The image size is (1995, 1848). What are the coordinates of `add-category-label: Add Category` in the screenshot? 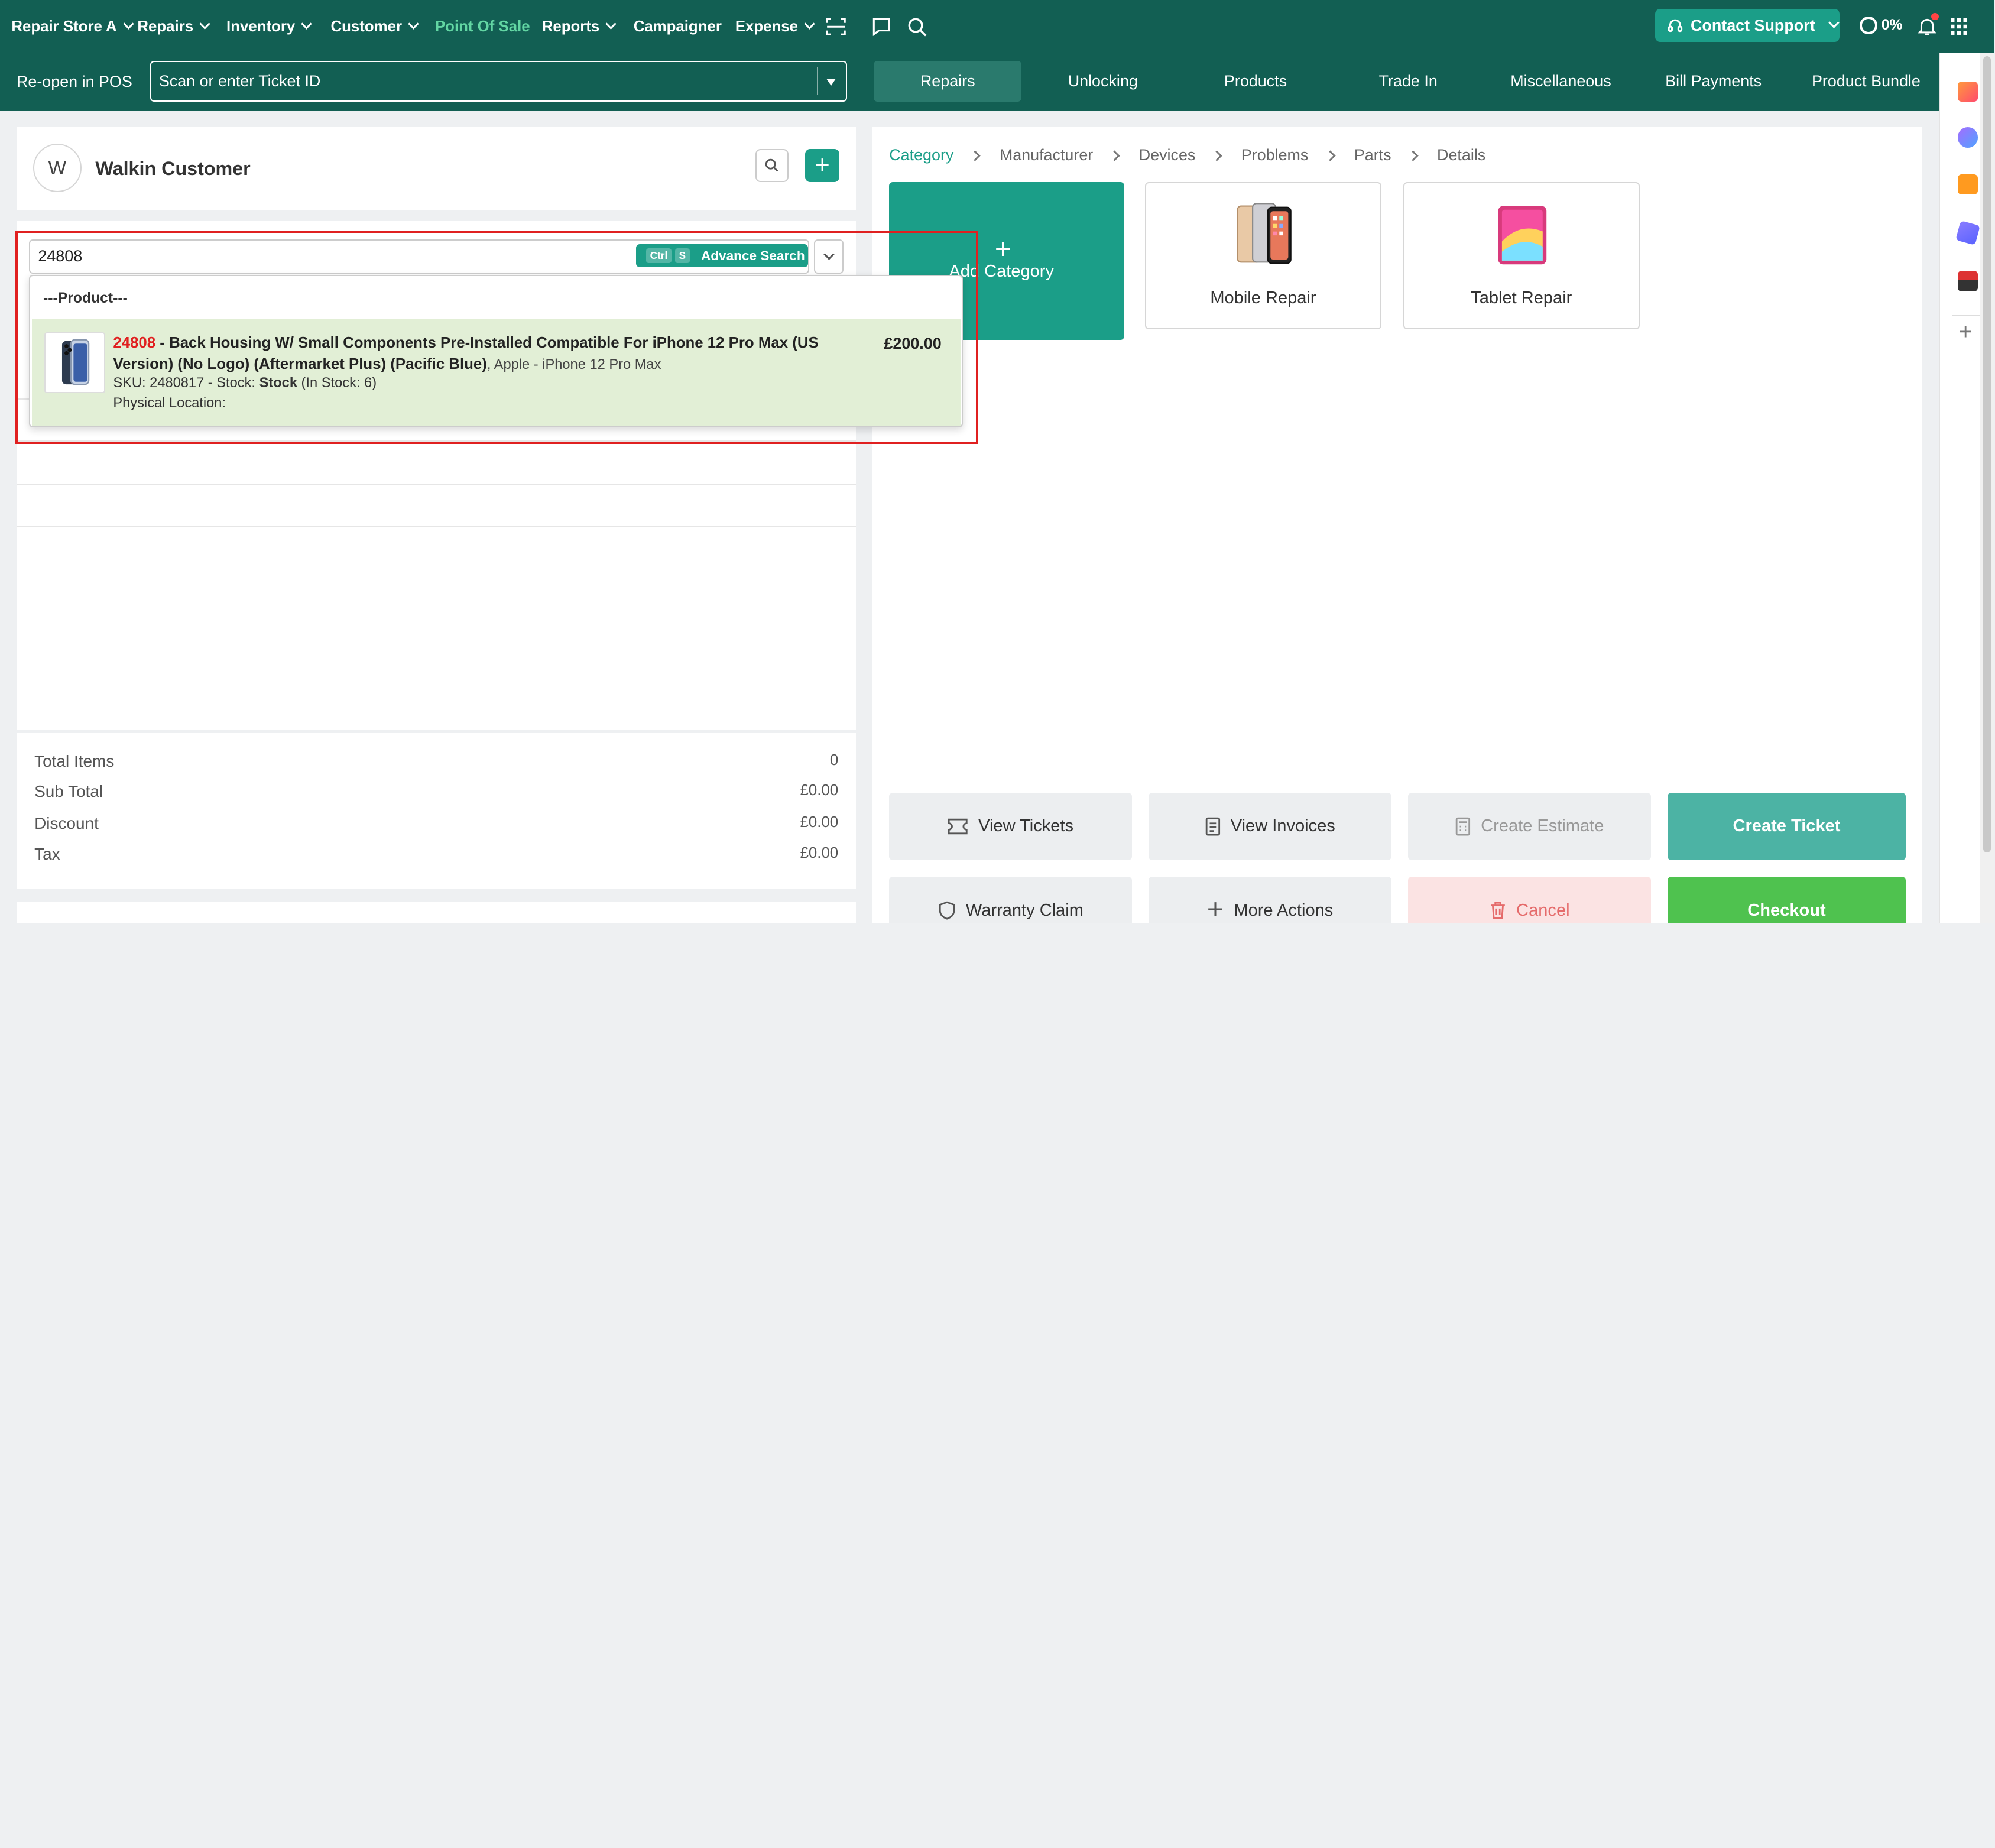 It's located at (1001, 271).